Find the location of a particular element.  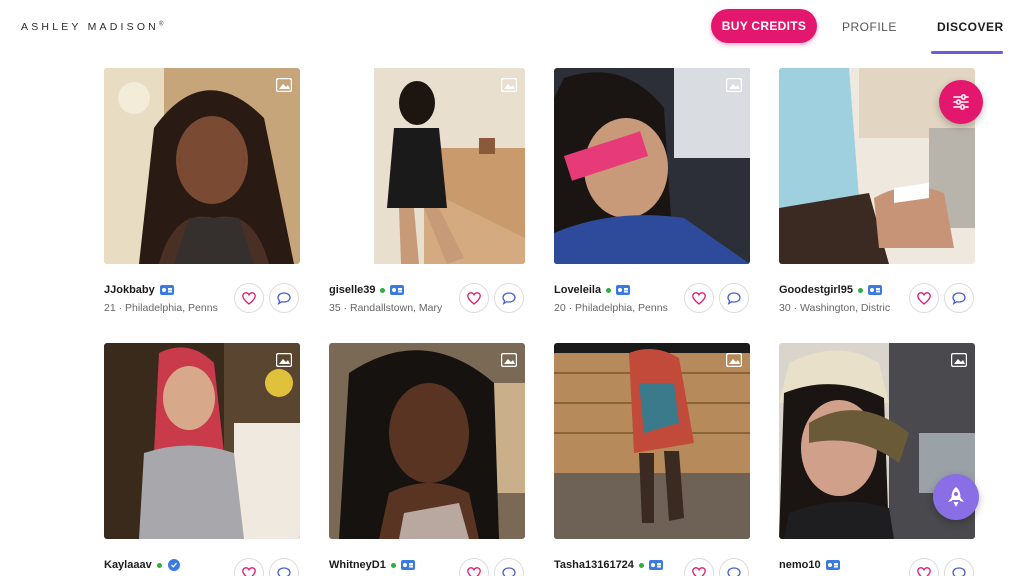

profile-meta: giselle39 35 · Randallstown, Mary is located at coordinates (427, 303).